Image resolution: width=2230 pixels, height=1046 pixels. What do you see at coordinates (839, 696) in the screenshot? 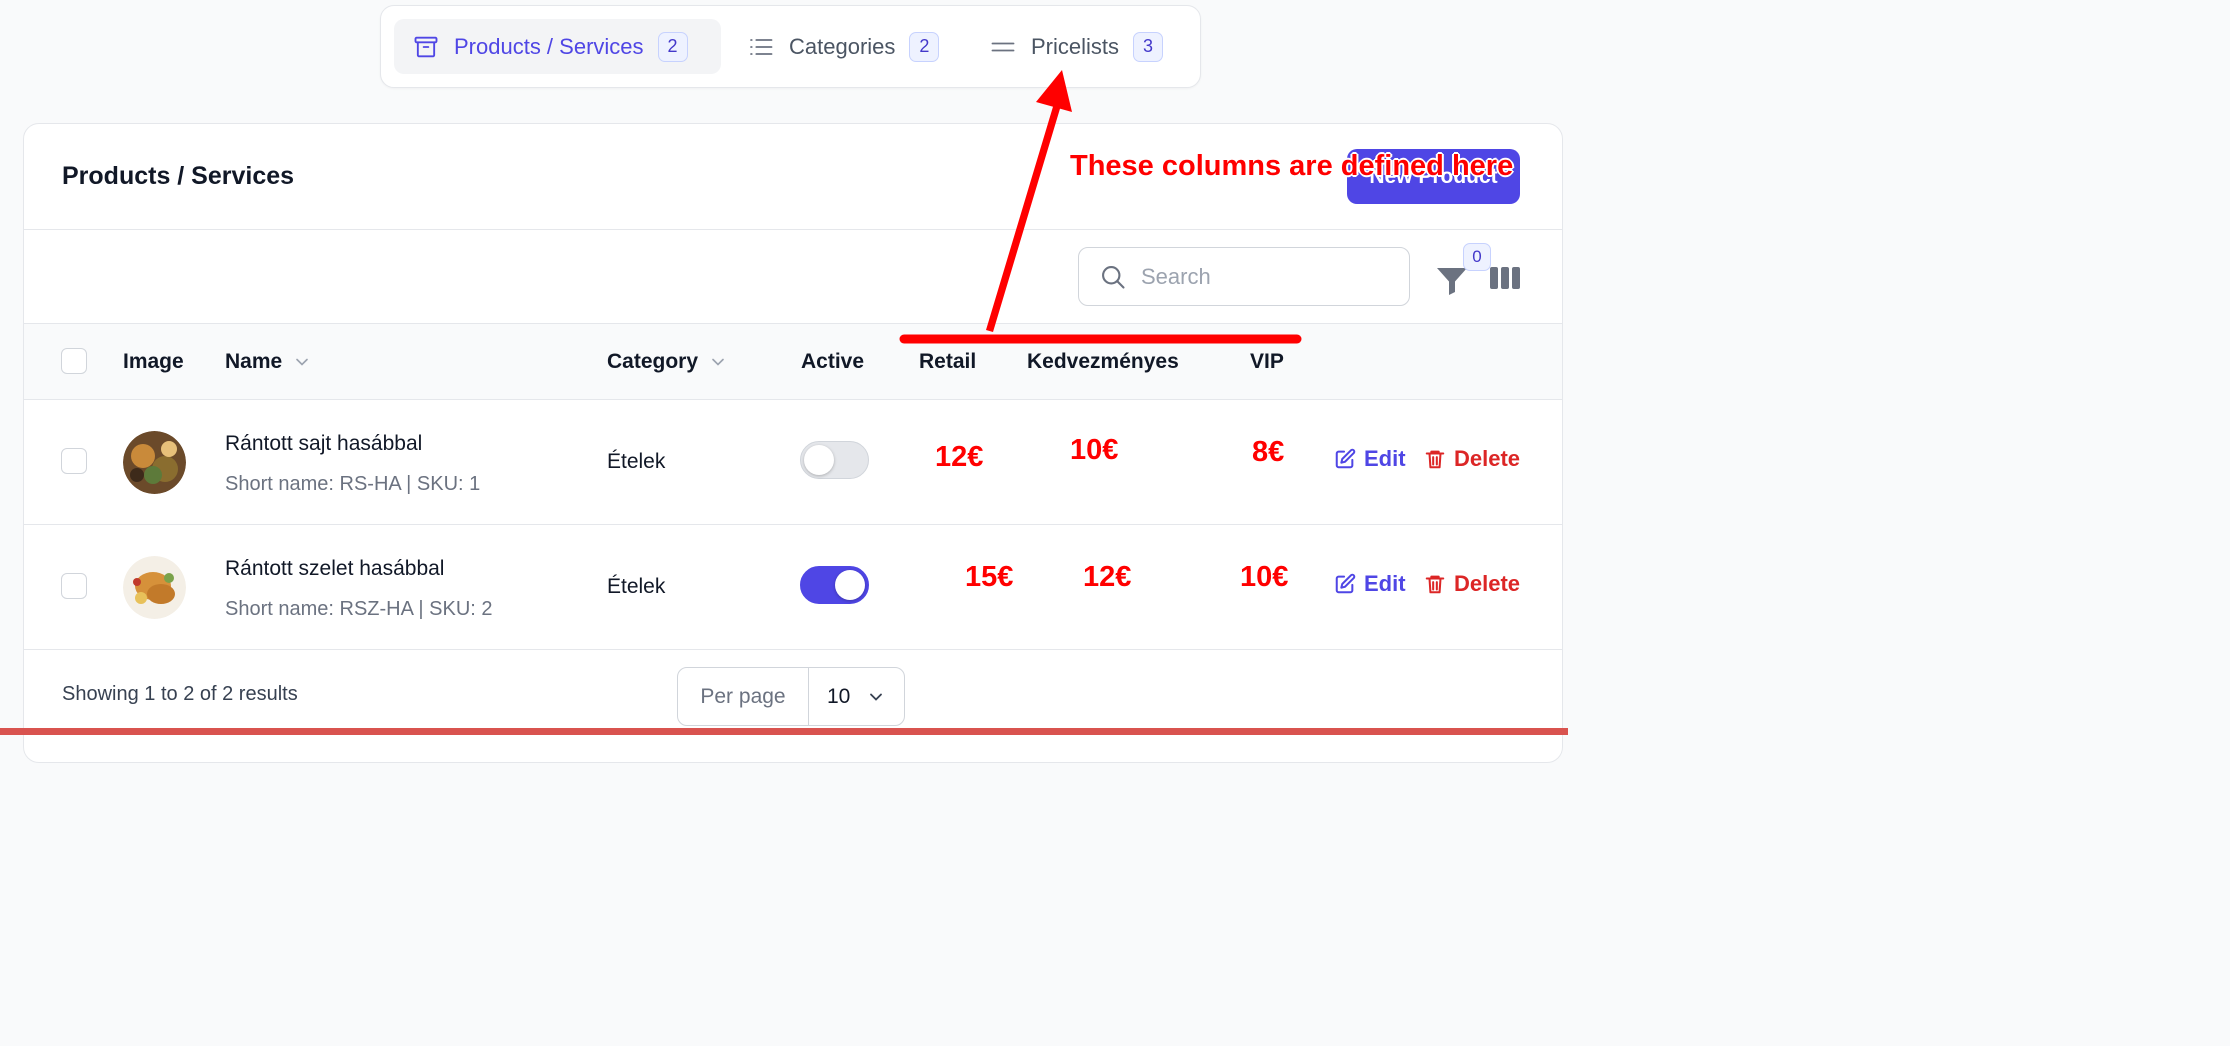
I see `per-page-value-text: 10` at bounding box center [839, 696].